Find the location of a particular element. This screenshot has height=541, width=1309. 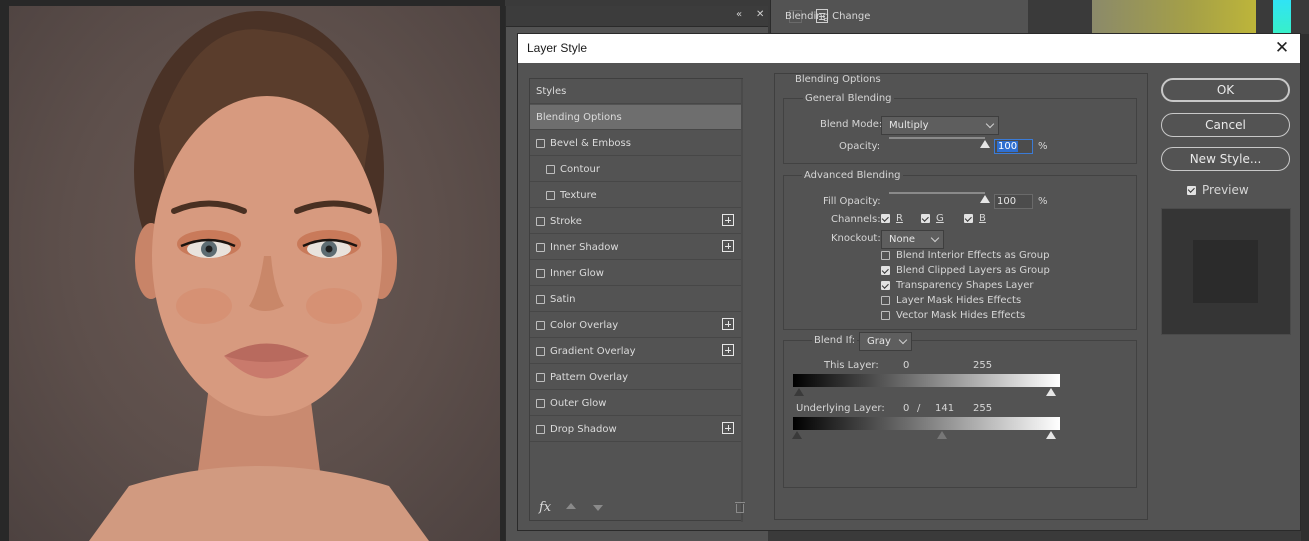

style-item: Contour is located at coordinates (635, 169).